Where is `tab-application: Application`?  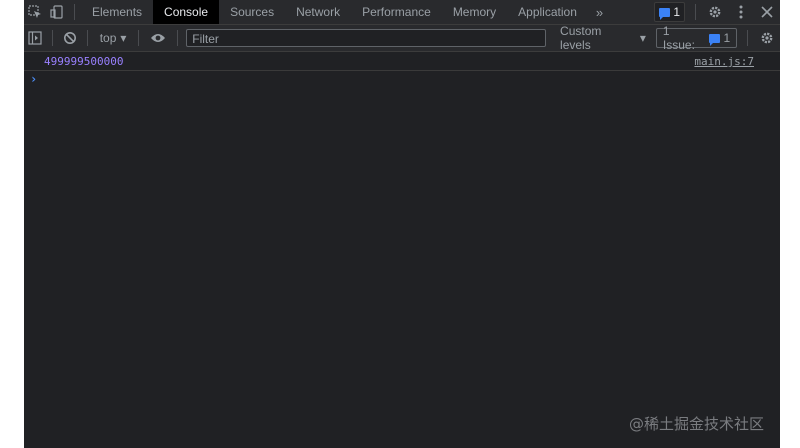
tab-application: Application is located at coordinates (547, 12).